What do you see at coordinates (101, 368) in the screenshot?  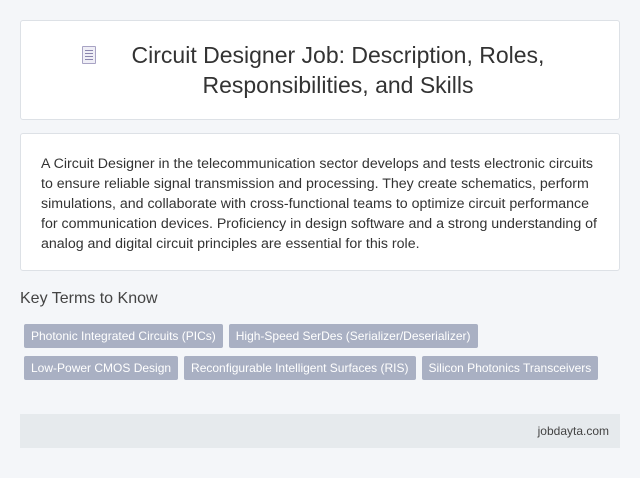 I see `tag-low-power-cmos-design: Low-Power CMOS Design` at bounding box center [101, 368].